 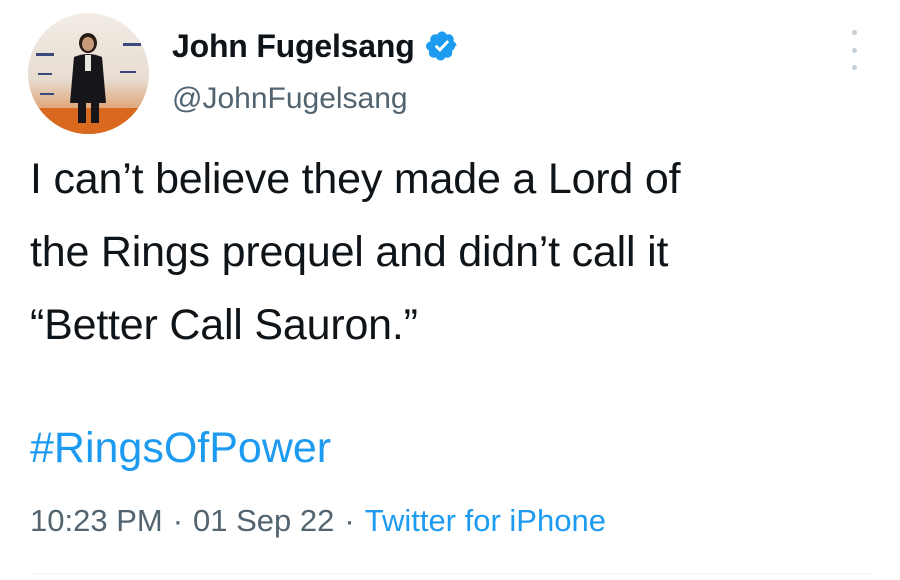 I want to click on tweet-source-link: Twitter for iPhone, so click(x=485, y=520).